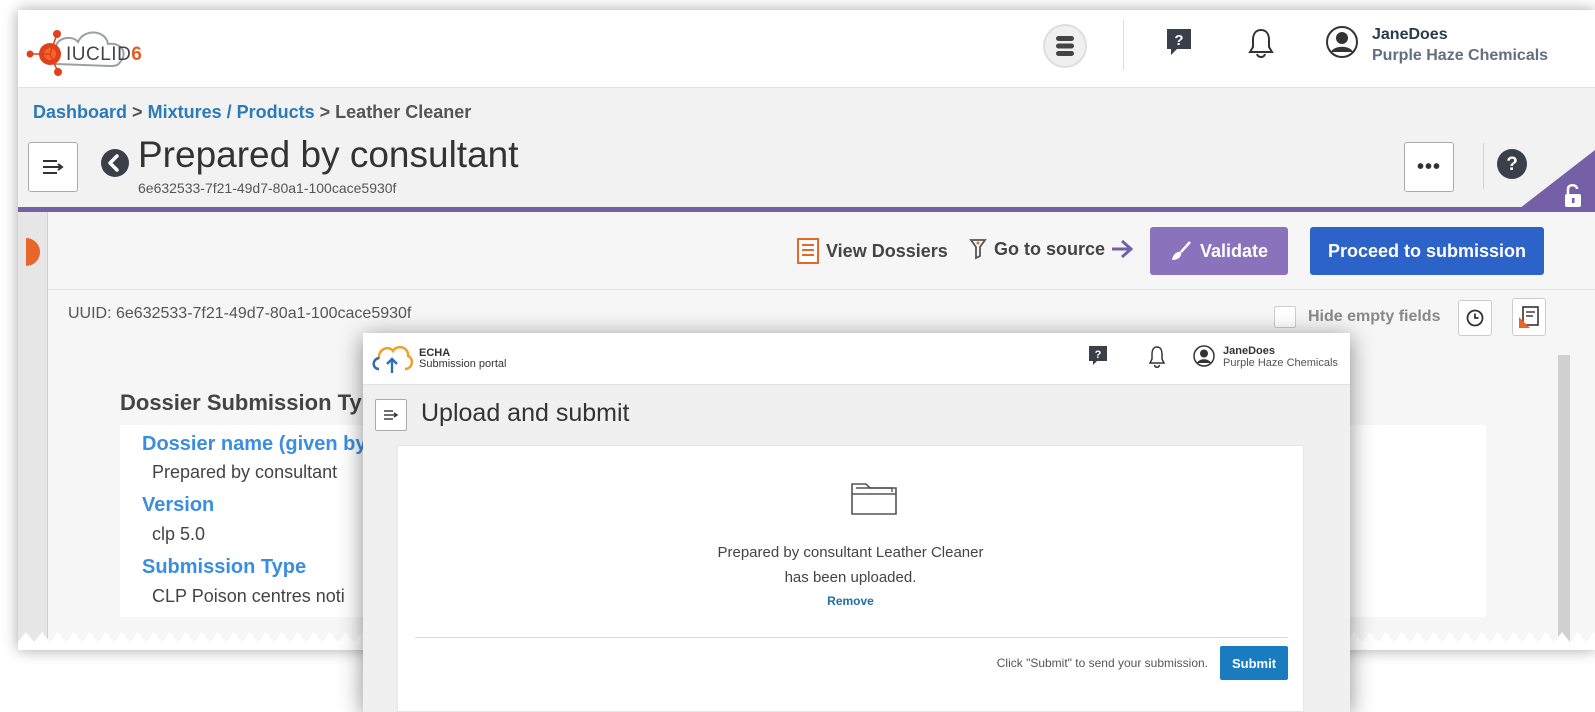  Describe the element at coordinates (1181, 250) in the screenshot. I see `brush-icon` at that location.